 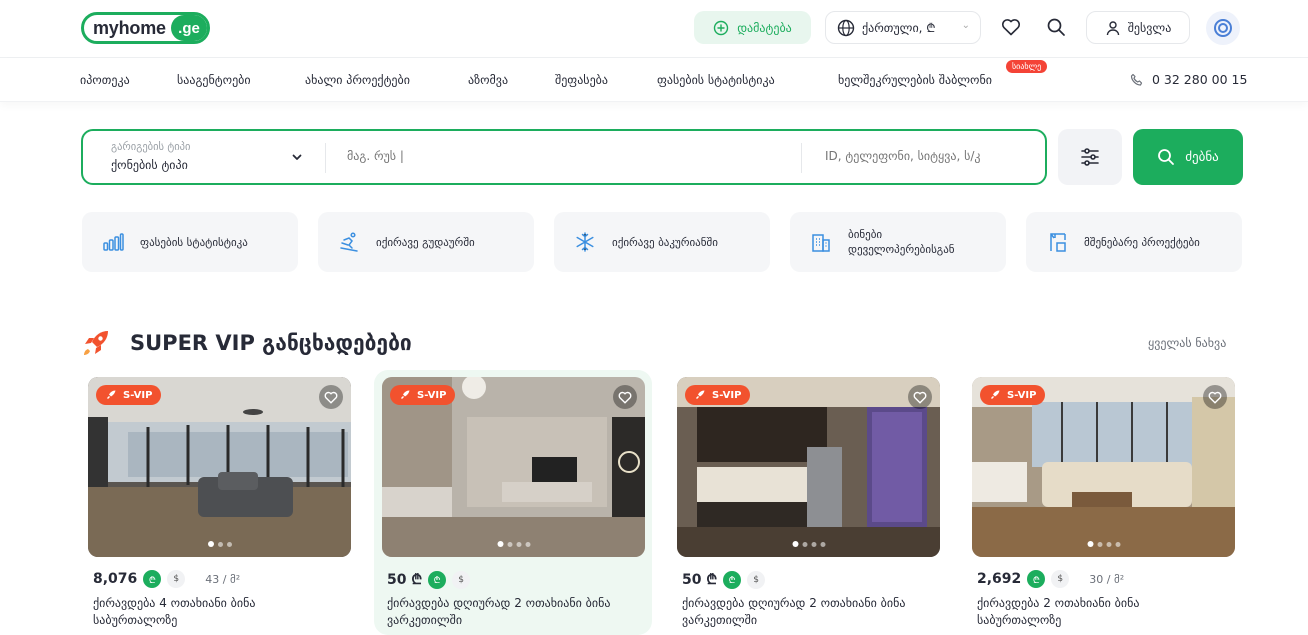 I want to click on nav-item-new-projects: ახალი პროექტები, so click(x=357, y=80).